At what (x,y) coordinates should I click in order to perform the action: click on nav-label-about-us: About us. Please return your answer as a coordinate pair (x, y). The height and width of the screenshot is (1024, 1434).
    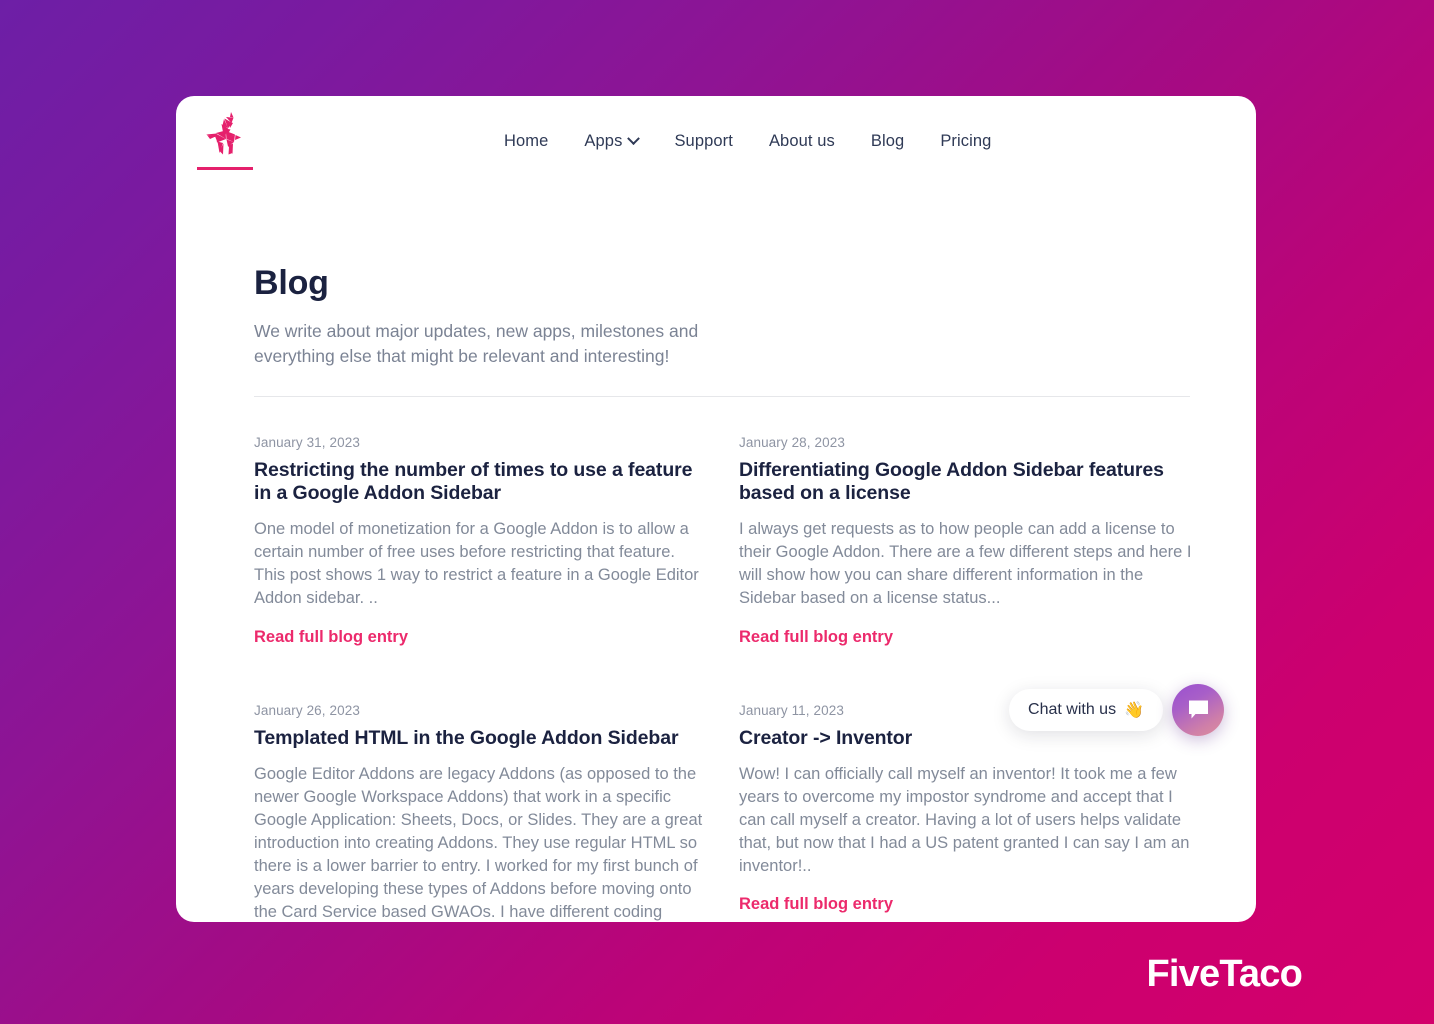
    Looking at the image, I should click on (801, 141).